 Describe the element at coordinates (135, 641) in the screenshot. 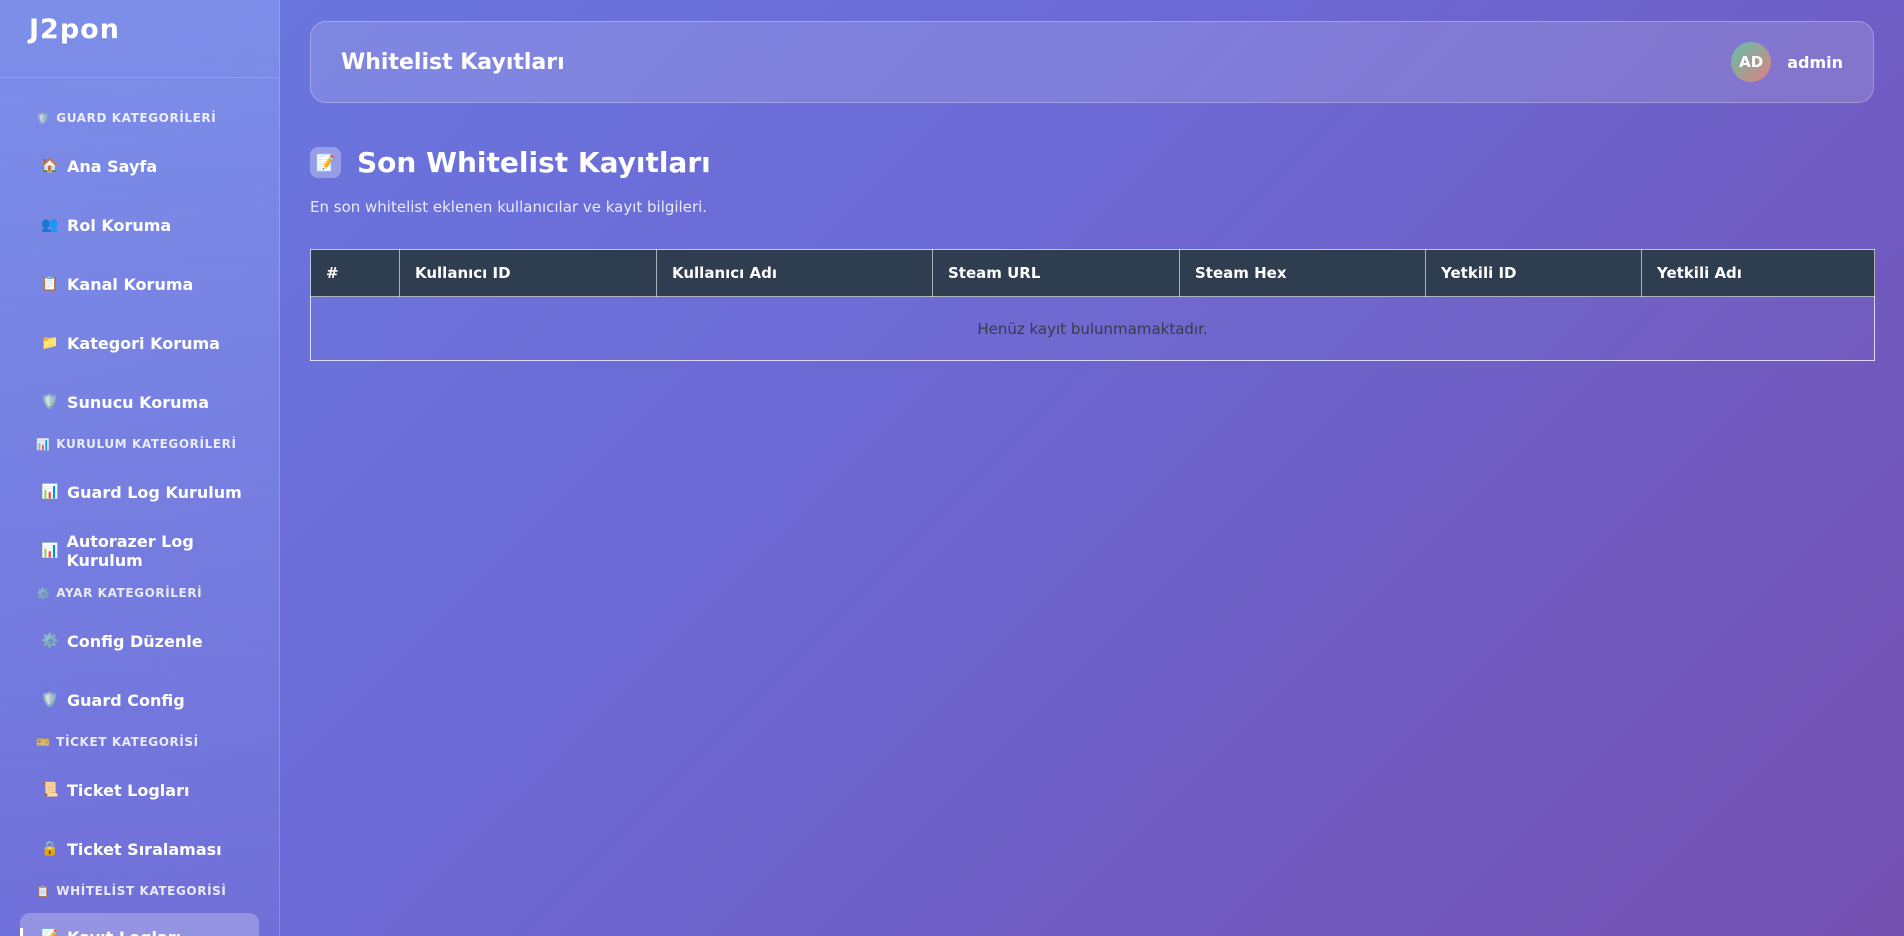

I see `sidebar-item-label: Config Düzenle` at that location.